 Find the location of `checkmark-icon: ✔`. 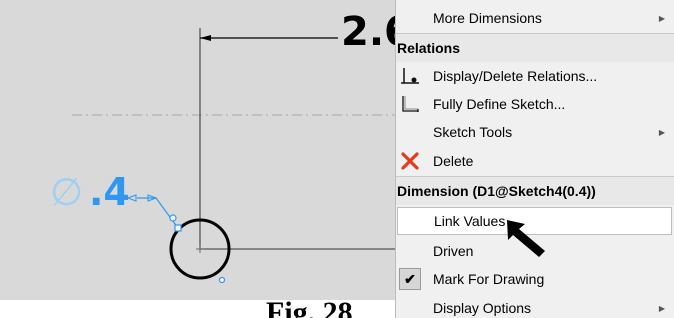

checkmark-icon: ✔ is located at coordinates (410, 279).